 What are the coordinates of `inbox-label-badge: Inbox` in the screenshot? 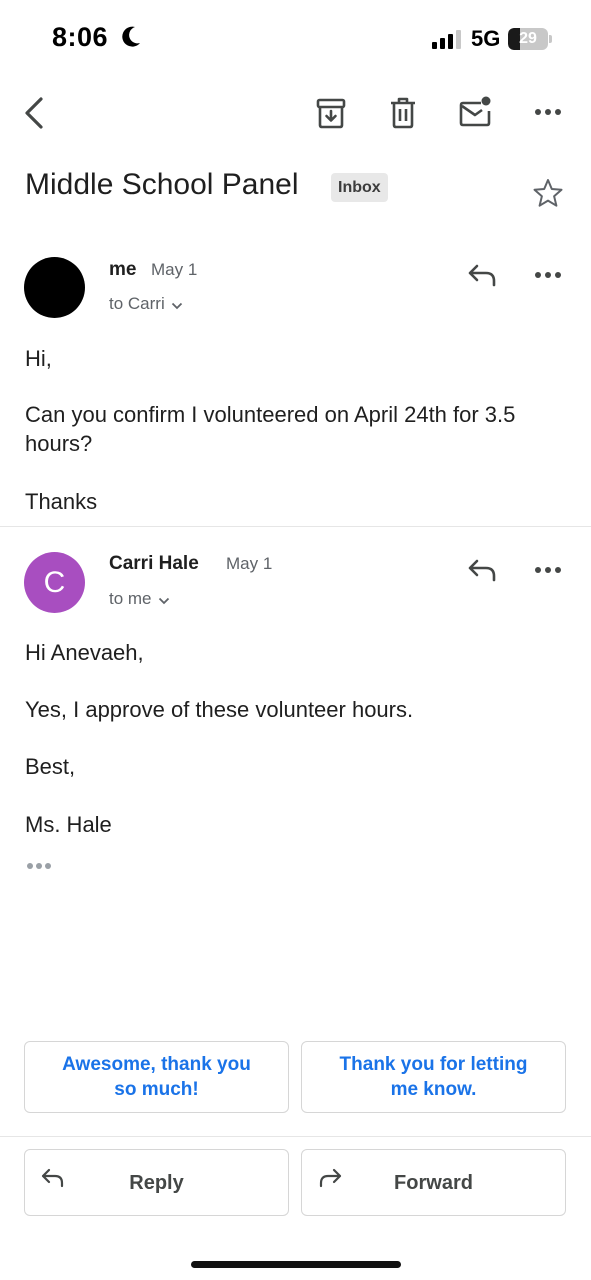 It's located at (359, 187).